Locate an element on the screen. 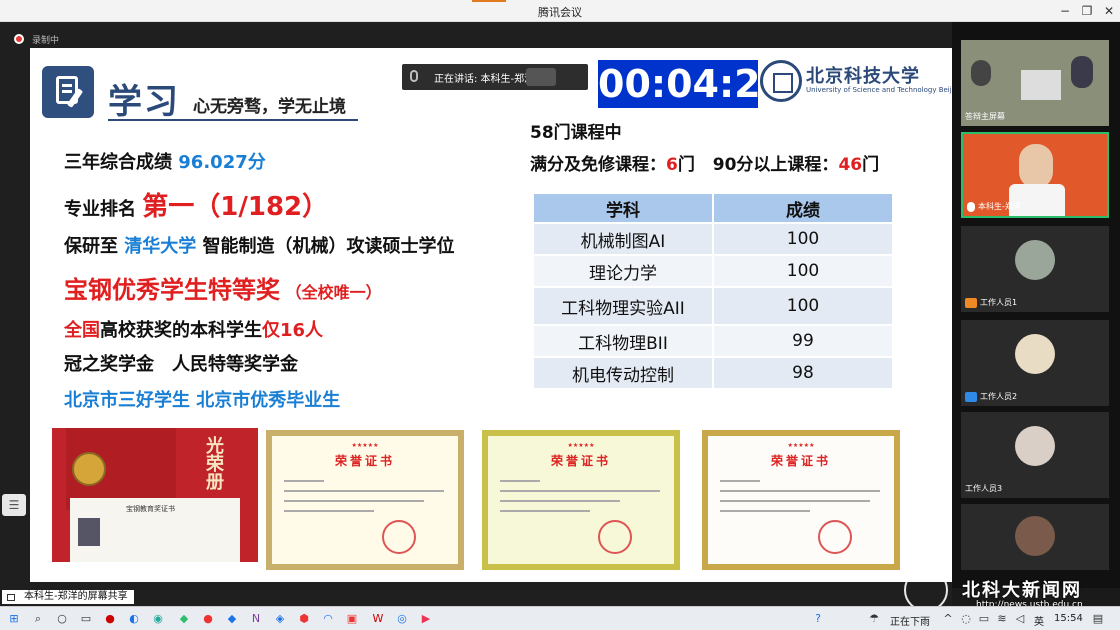  award-note: （全校唯一） is located at coordinates (333, 292).